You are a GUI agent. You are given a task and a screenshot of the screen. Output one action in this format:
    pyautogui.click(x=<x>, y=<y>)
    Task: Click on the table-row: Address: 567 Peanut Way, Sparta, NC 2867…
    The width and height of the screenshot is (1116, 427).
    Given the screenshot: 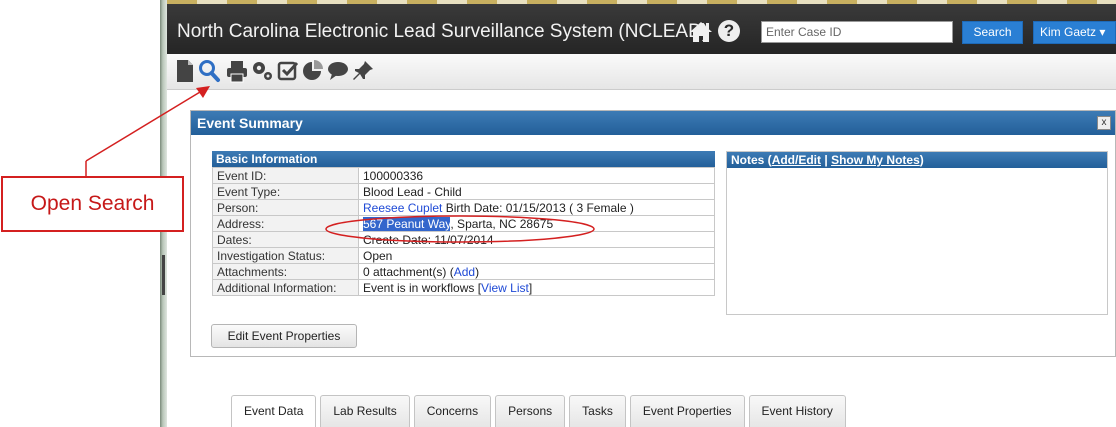 What is the action you would take?
    pyautogui.click(x=463, y=223)
    